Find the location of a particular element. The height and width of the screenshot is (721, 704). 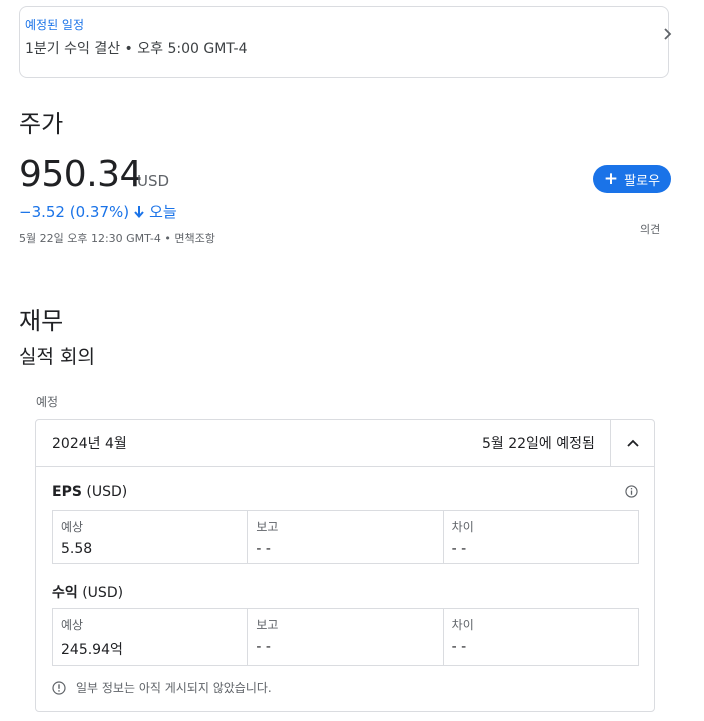

arrow-down-icon is located at coordinates (139, 211).